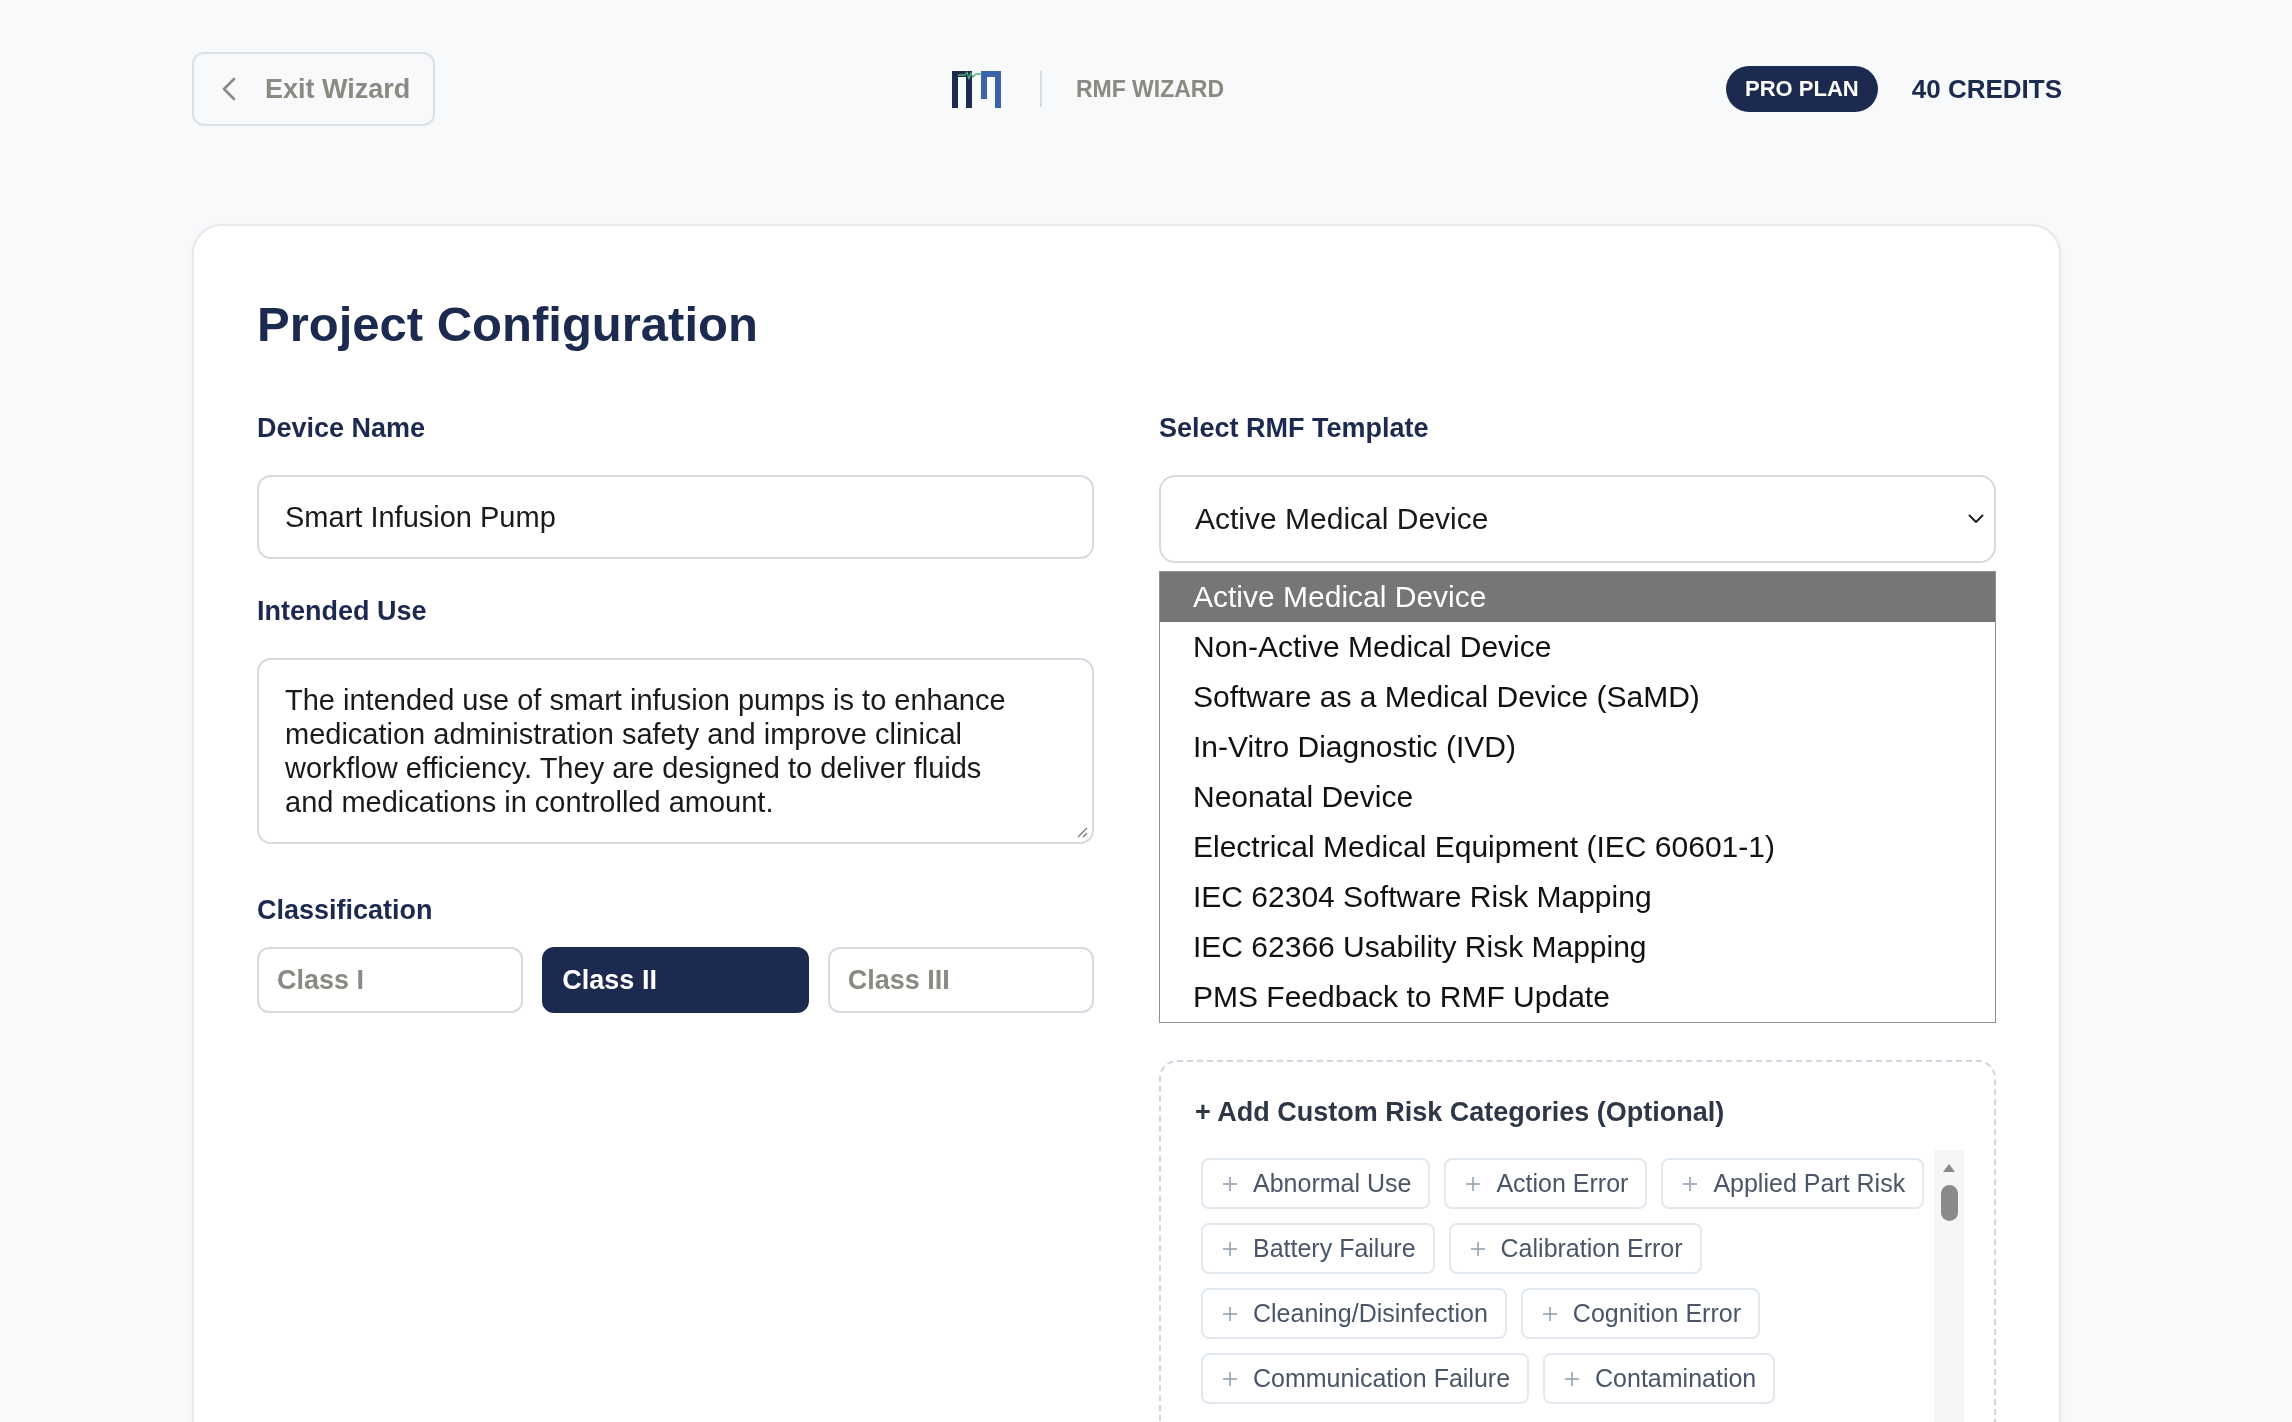 The height and width of the screenshot is (1422, 2292). I want to click on dropdown-option: Active Medical Device, so click(1577, 597).